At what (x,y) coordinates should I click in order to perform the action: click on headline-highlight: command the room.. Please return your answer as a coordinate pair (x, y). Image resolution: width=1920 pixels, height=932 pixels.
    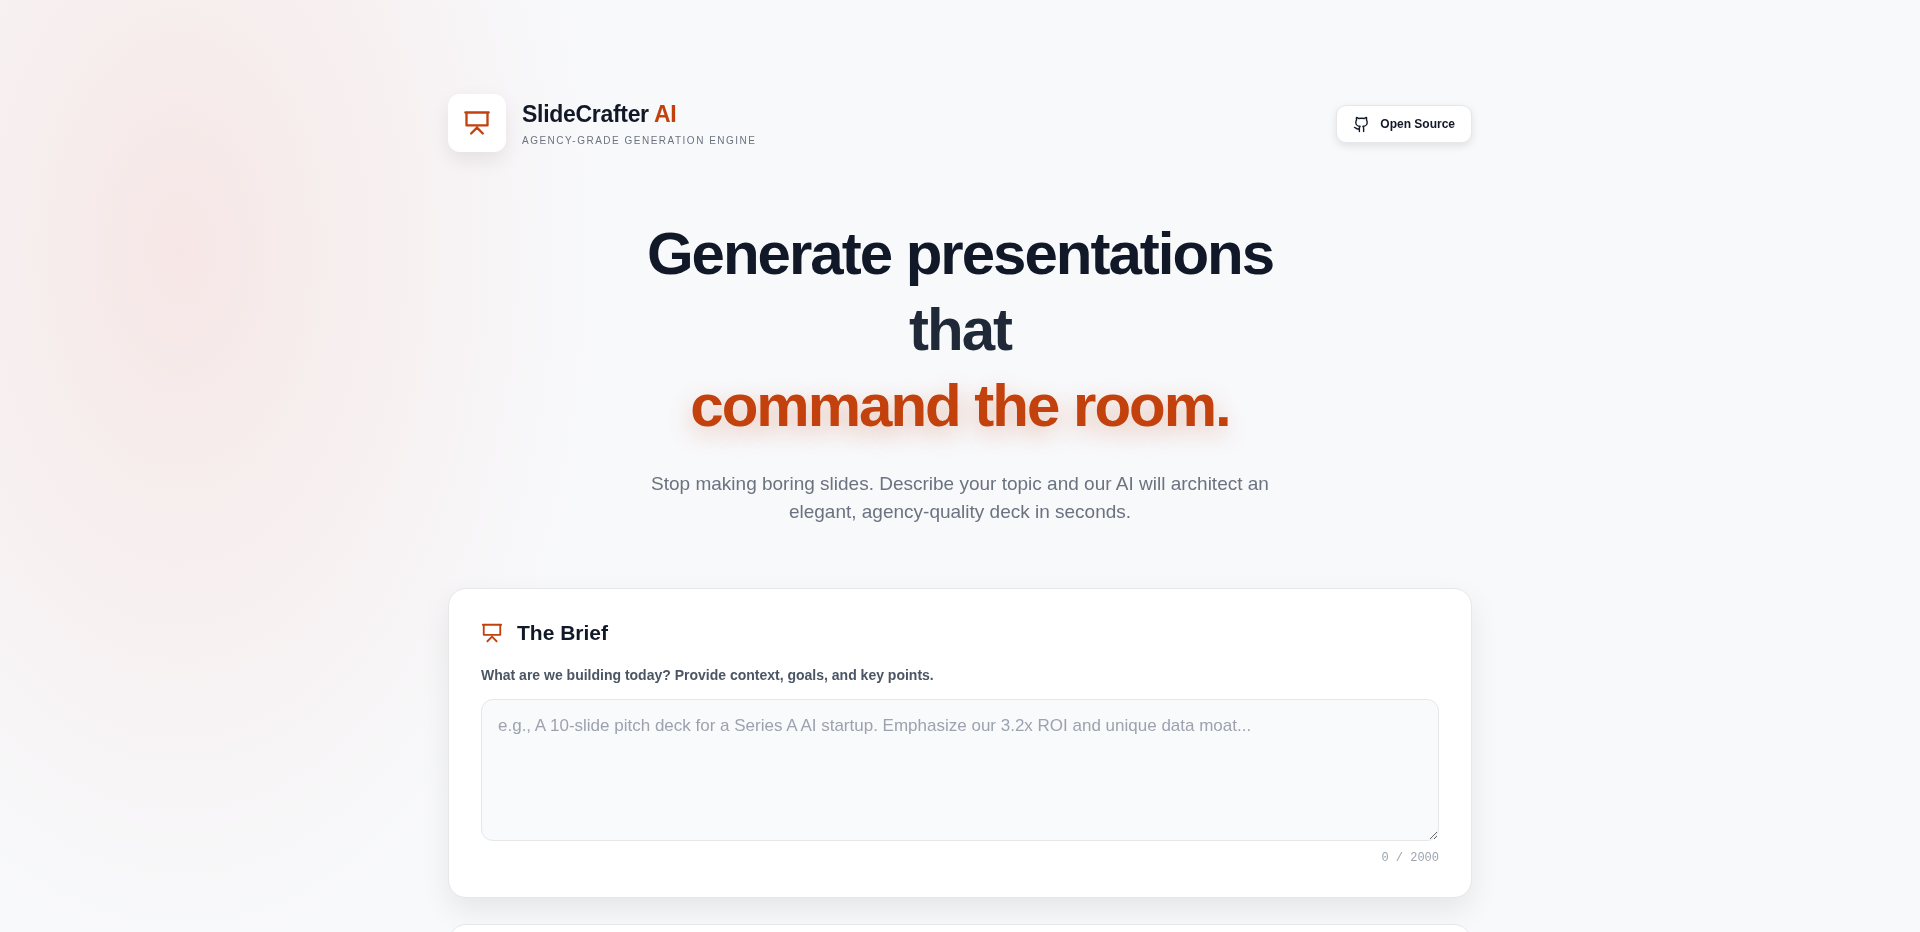
    Looking at the image, I should click on (960, 406).